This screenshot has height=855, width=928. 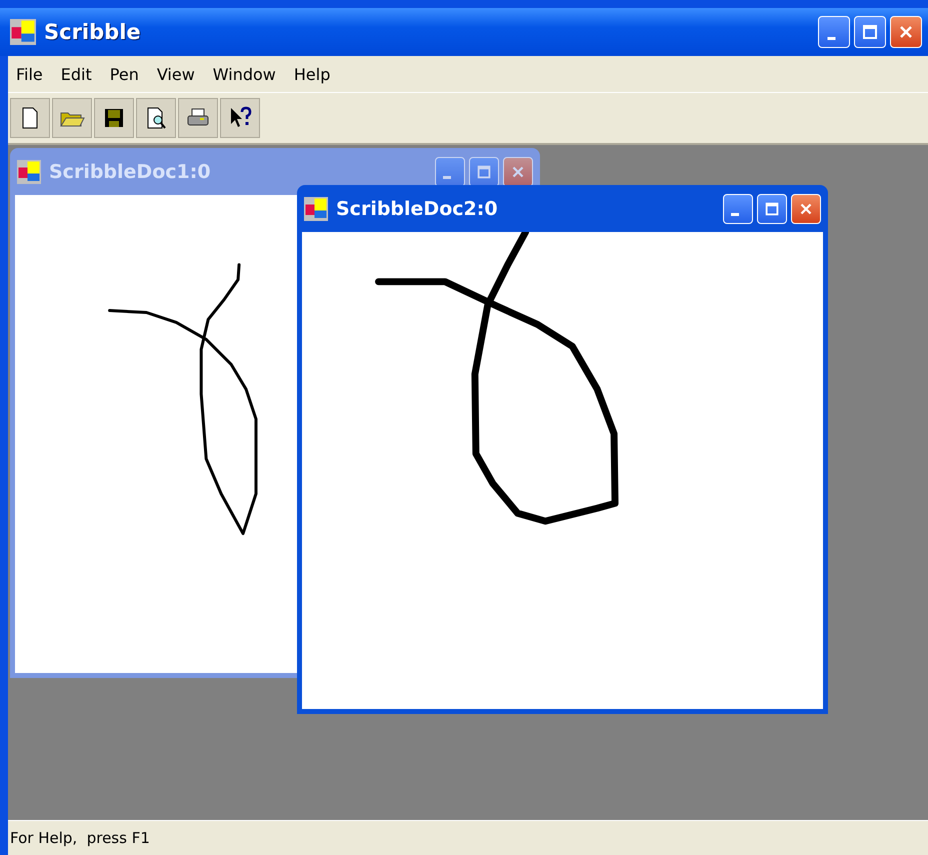 I want to click on help-pointer-icon, so click(x=240, y=118).